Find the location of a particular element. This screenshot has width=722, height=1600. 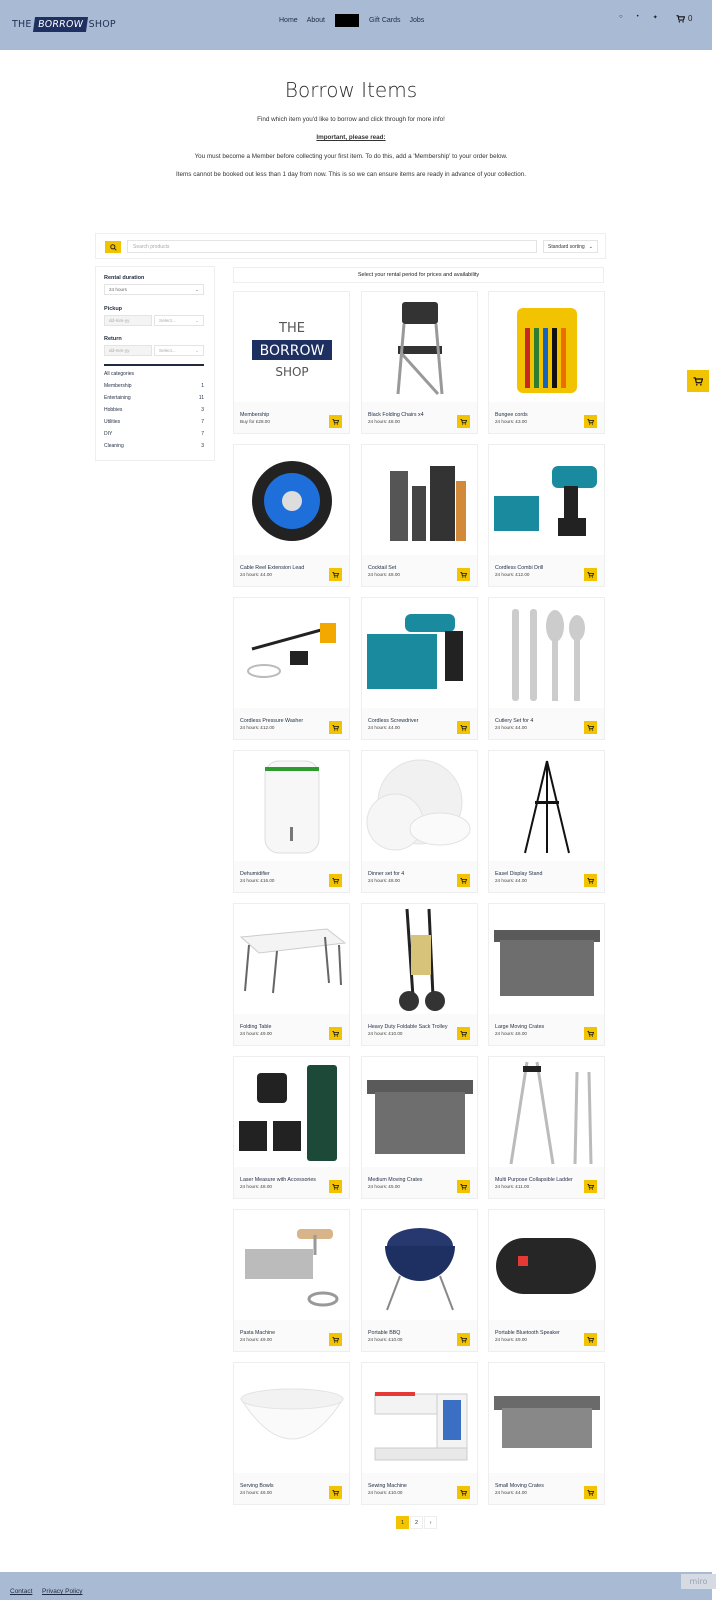

bungee-cords-image is located at coordinates (546, 348).